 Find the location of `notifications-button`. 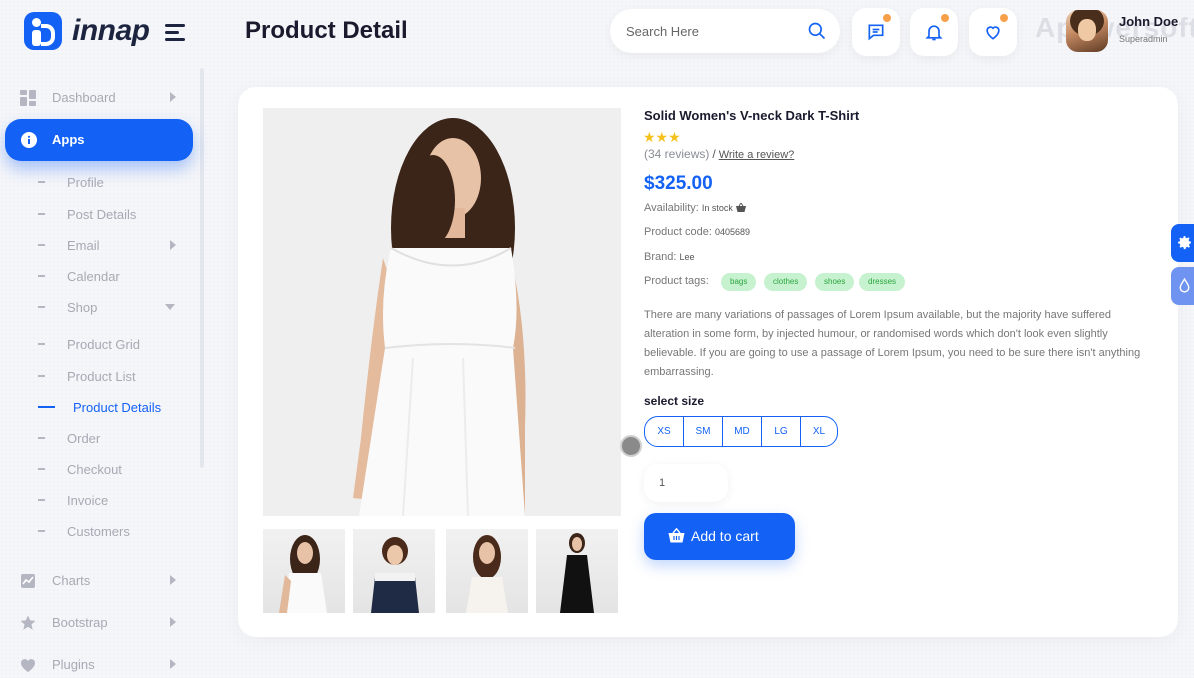

notifications-button is located at coordinates (934, 32).